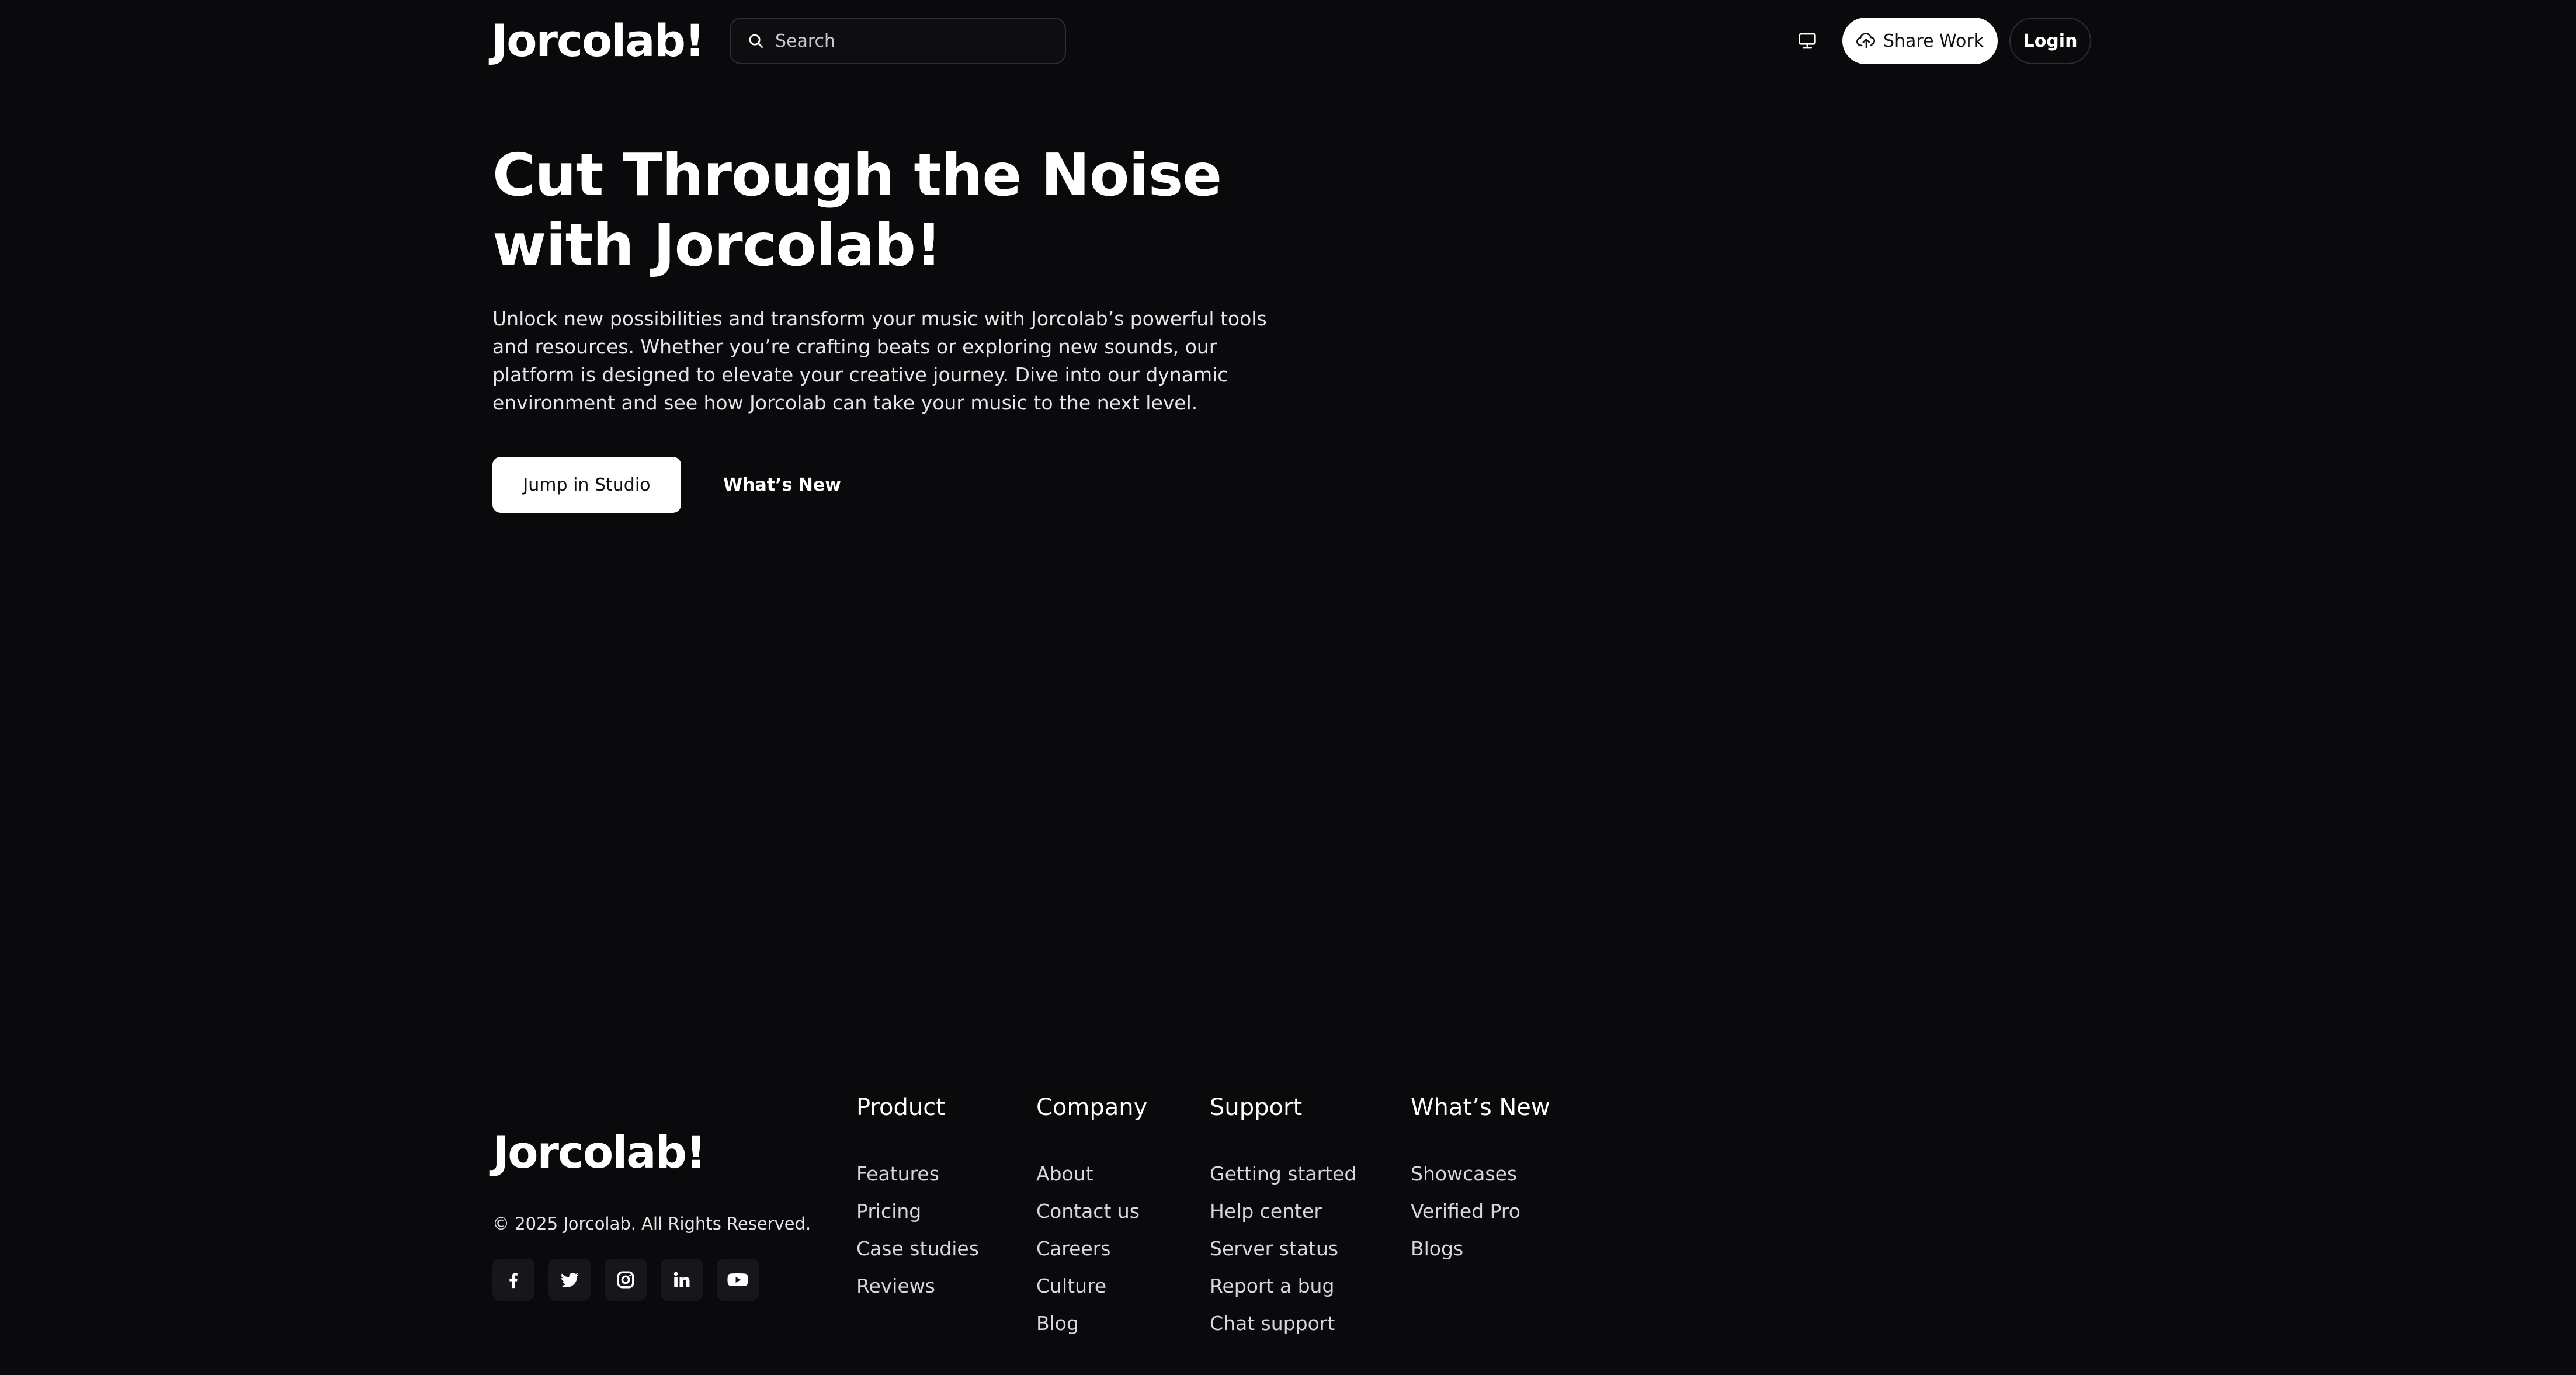 The width and height of the screenshot is (2576, 1375). What do you see at coordinates (920, 40) in the screenshot?
I see `search-input` at bounding box center [920, 40].